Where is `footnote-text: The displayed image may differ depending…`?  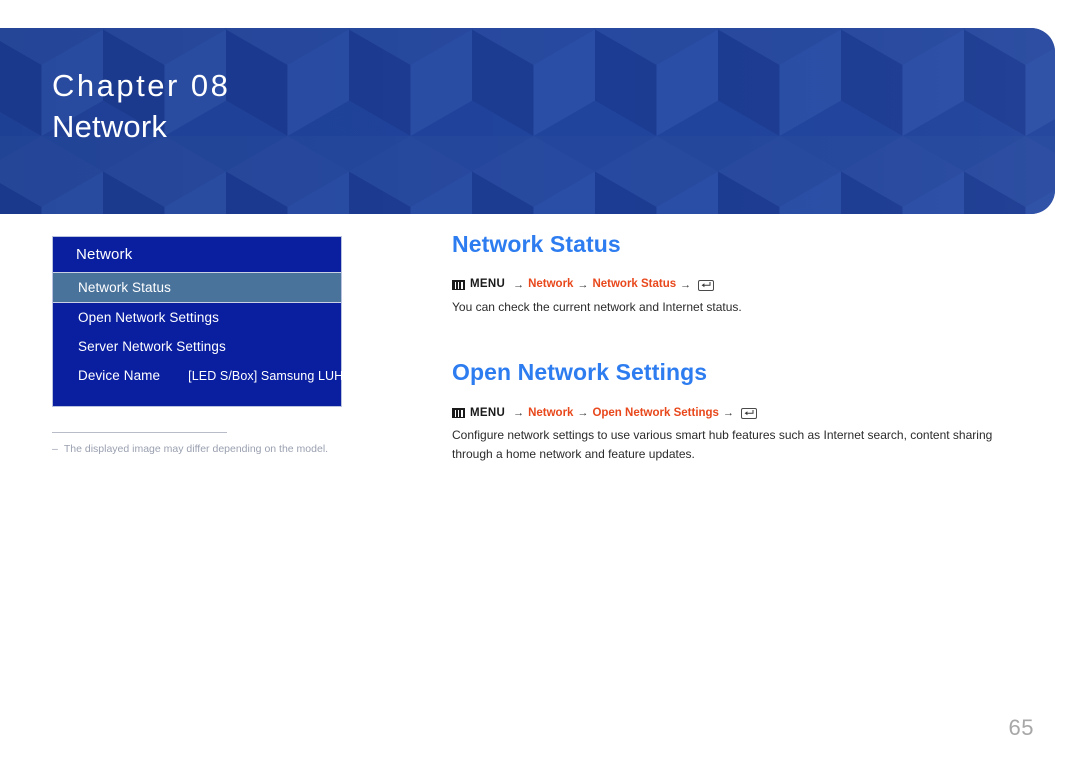 footnote-text: The displayed image may differ depending… is located at coordinates (196, 449).